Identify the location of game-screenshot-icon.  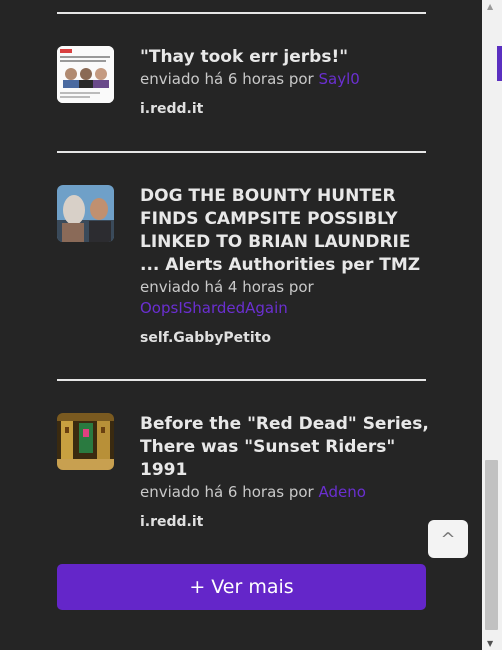
(85, 441).